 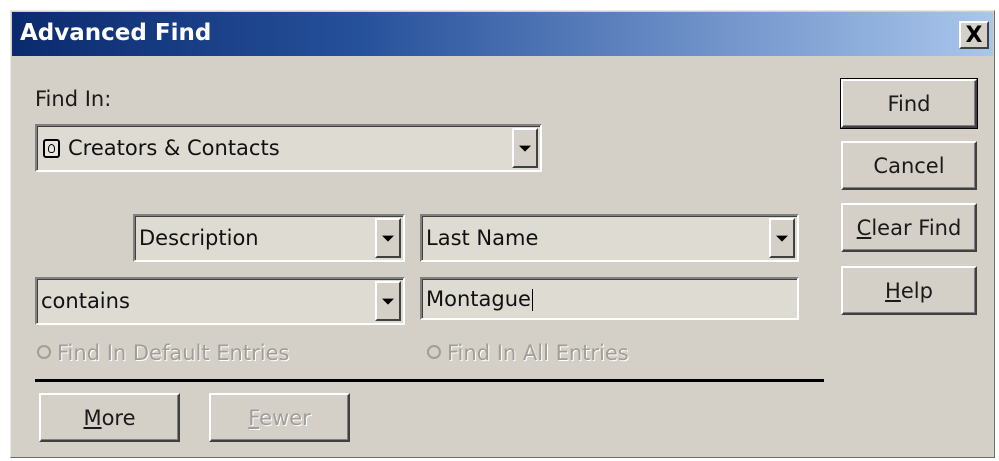 I want to click on search-value-text: Montague, so click(x=478, y=298).